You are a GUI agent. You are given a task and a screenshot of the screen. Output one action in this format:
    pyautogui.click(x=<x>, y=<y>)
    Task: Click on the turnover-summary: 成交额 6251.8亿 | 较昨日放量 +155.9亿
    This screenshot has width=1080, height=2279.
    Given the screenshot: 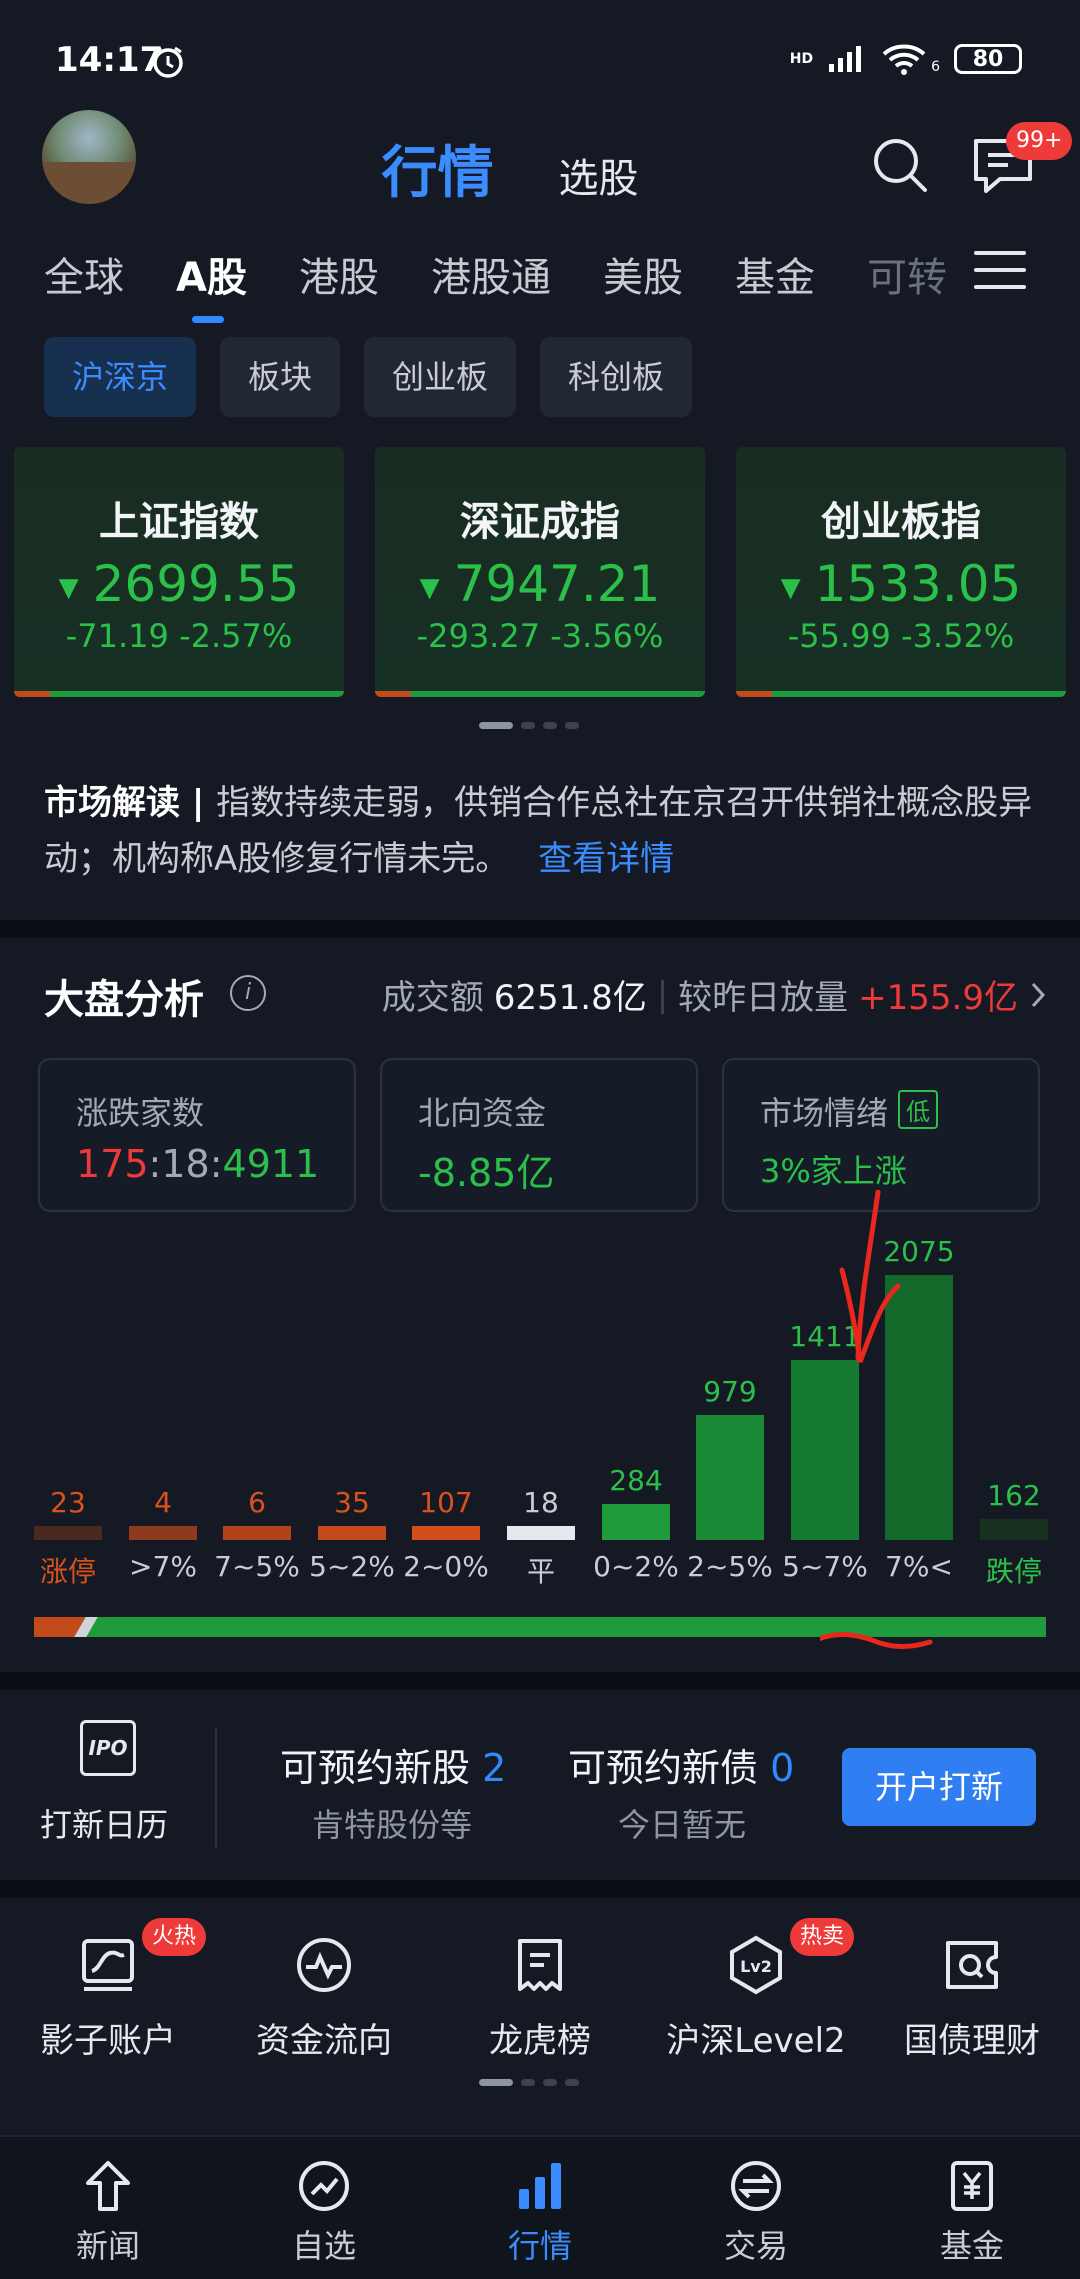 What is the action you would take?
    pyautogui.click(x=715, y=994)
    